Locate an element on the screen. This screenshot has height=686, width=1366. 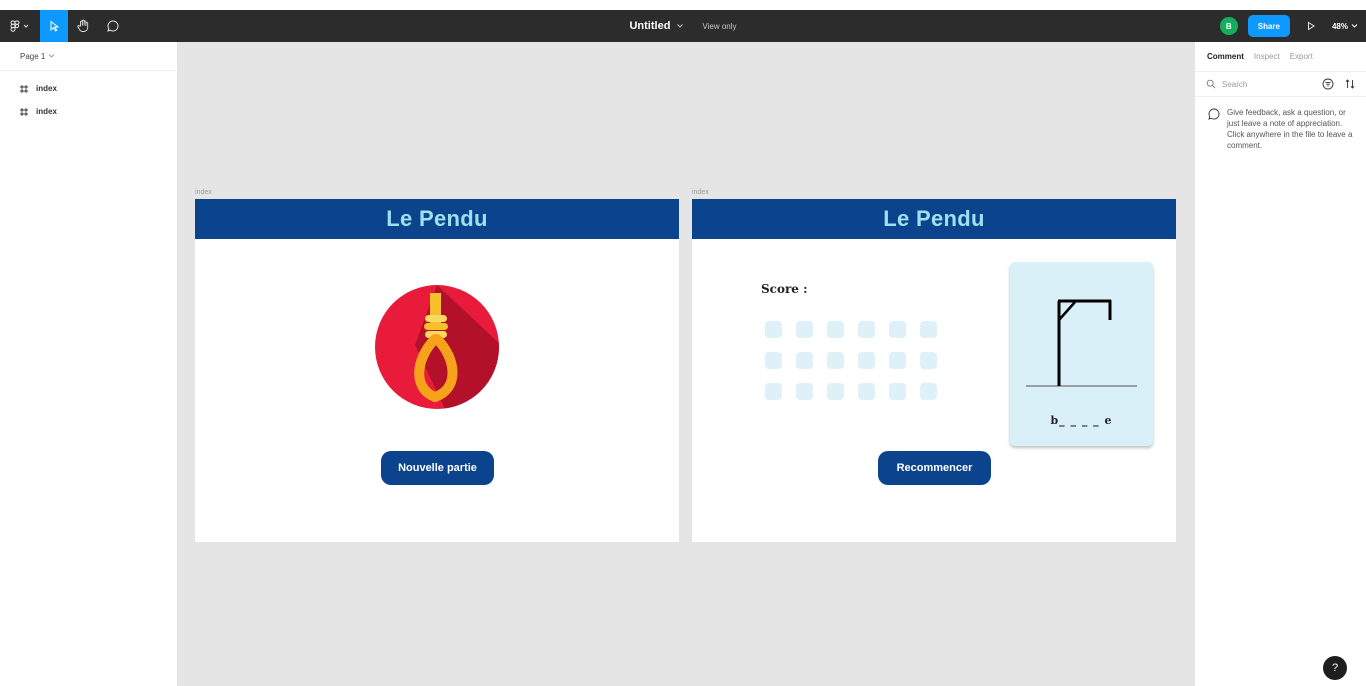
zoom-level: 48% is located at coordinates (1339, 26).